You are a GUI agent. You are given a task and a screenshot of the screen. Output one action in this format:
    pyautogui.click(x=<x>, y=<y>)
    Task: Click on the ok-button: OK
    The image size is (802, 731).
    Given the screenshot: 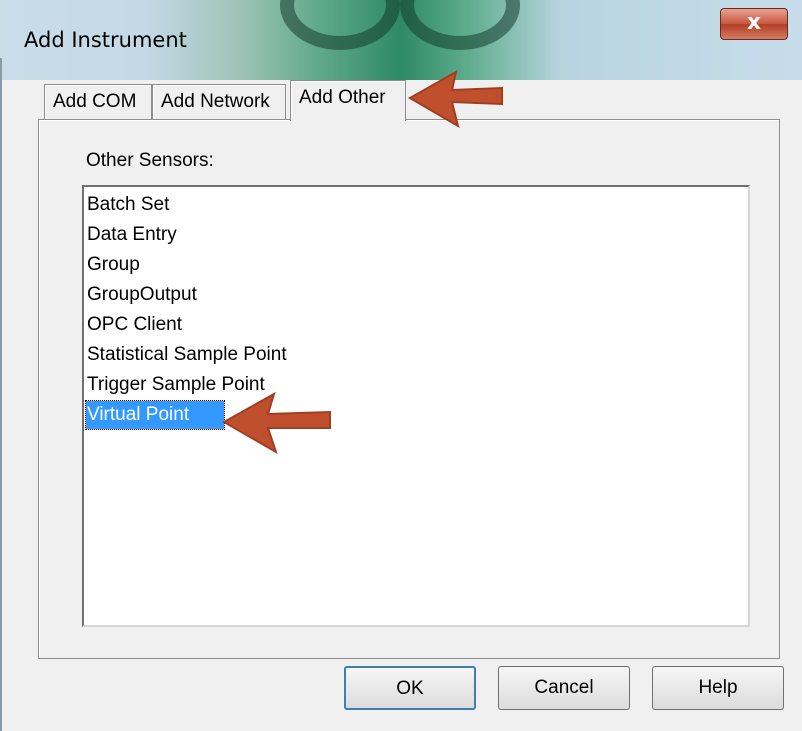 What is the action you would take?
    pyautogui.click(x=410, y=688)
    